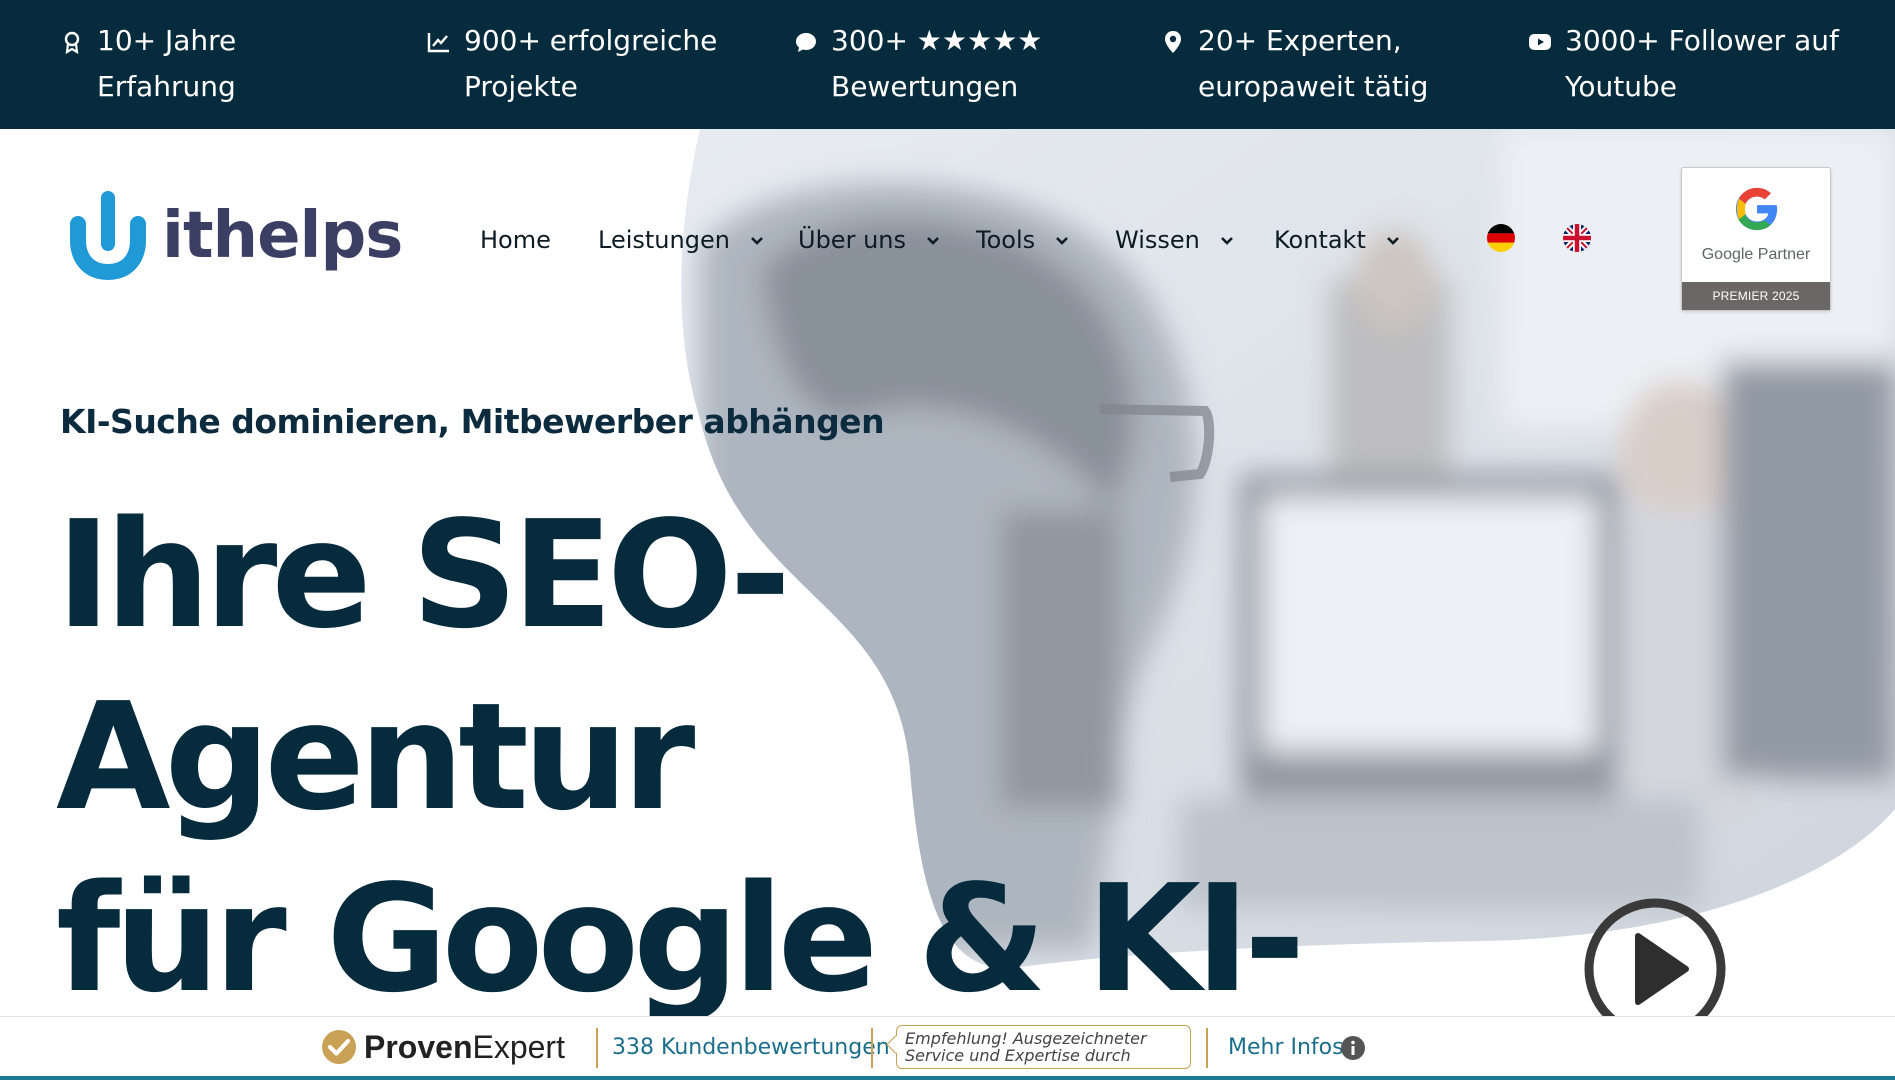 The width and height of the screenshot is (1895, 1080). I want to click on stat-line1: 3000+ Follower auf, so click(1702, 40).